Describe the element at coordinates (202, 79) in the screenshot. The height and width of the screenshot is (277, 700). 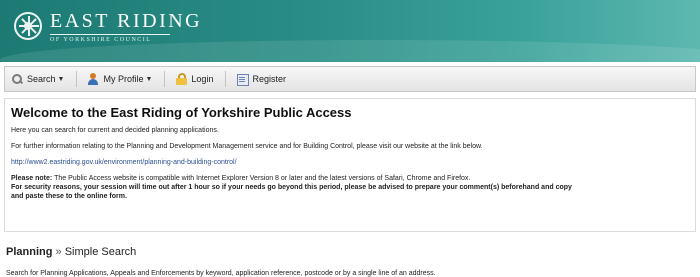
I see `login-label: Login` at that location.